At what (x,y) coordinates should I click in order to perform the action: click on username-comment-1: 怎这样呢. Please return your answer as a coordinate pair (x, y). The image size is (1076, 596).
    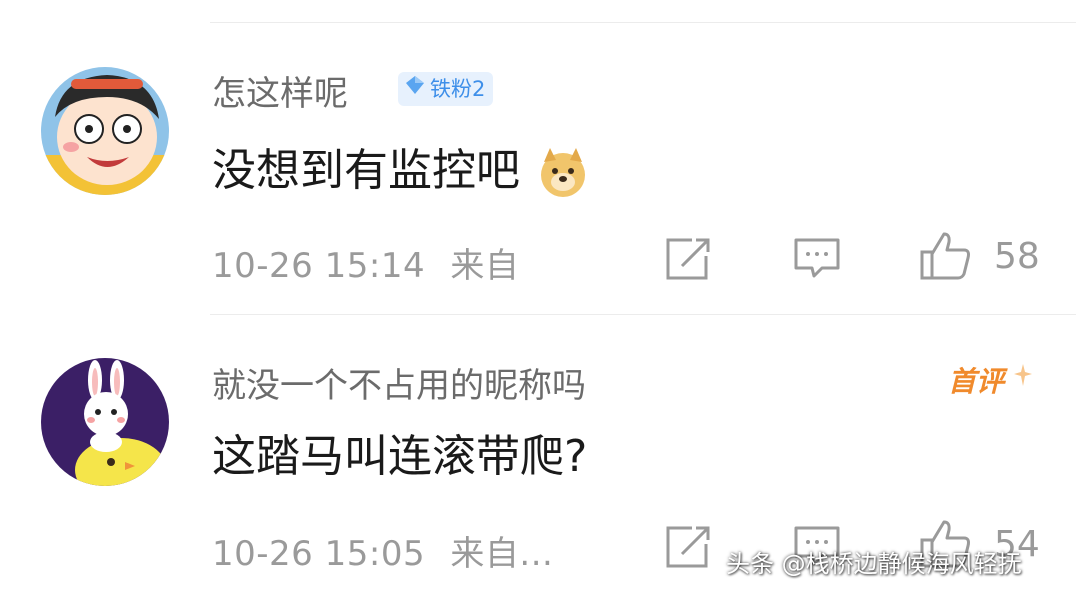
    Looking at the image, I should click on (280, 90).